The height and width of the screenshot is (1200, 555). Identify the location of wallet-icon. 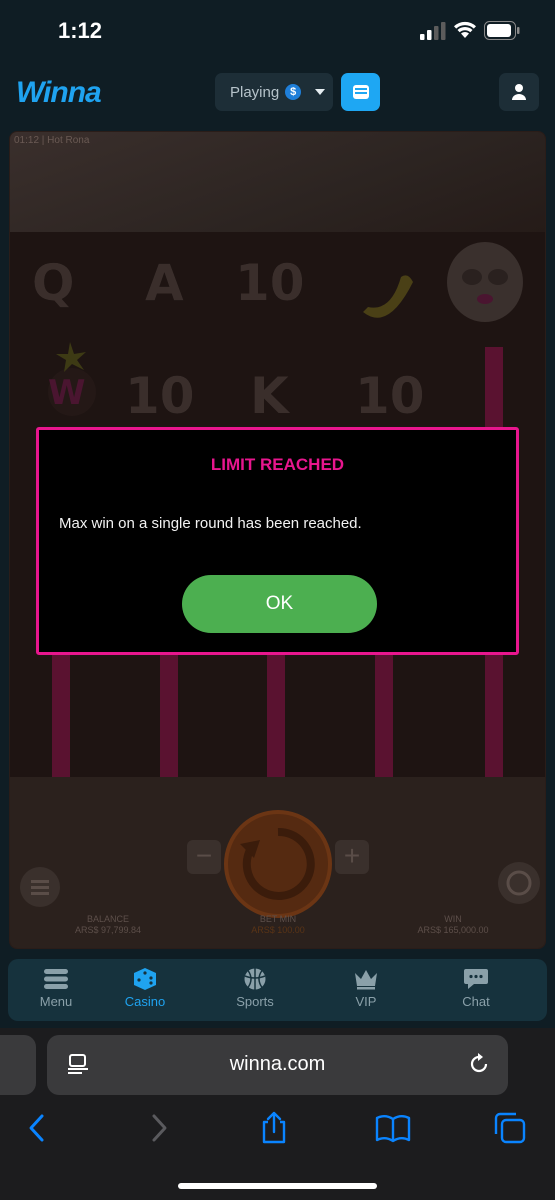
(360, 92).